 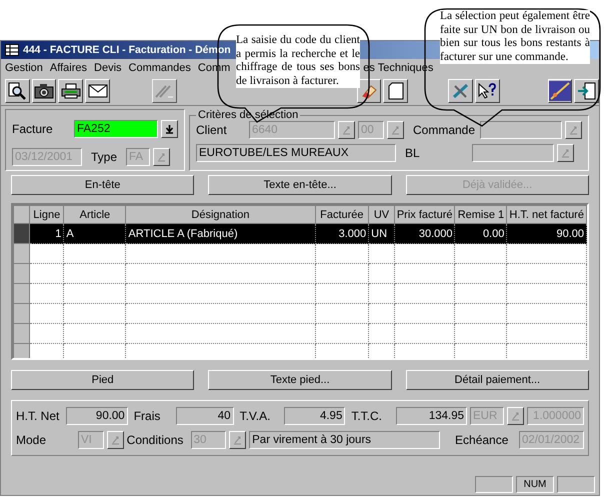 I want to click on table-cell: 1, so click(x=47, y=234).